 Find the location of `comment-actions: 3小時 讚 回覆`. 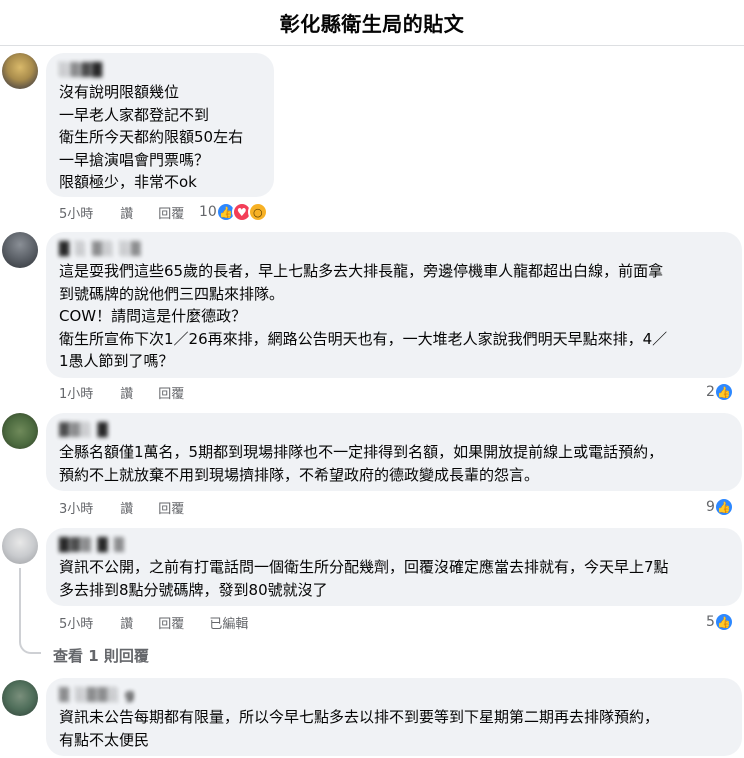

comment-actions: 3小時 讚 回覆 is located at coordinates (134, 507).